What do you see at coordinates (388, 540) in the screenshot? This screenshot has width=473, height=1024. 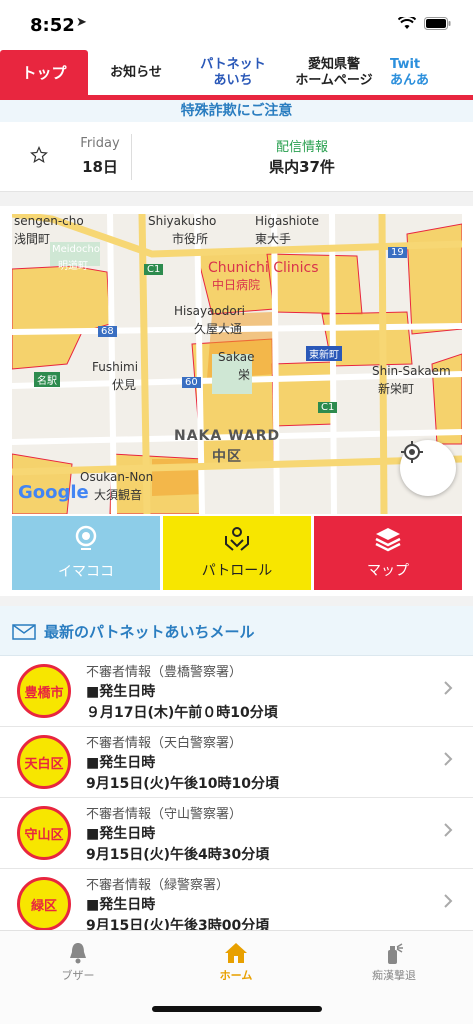 I see `layers-icon` at bounding box center [388, 540].